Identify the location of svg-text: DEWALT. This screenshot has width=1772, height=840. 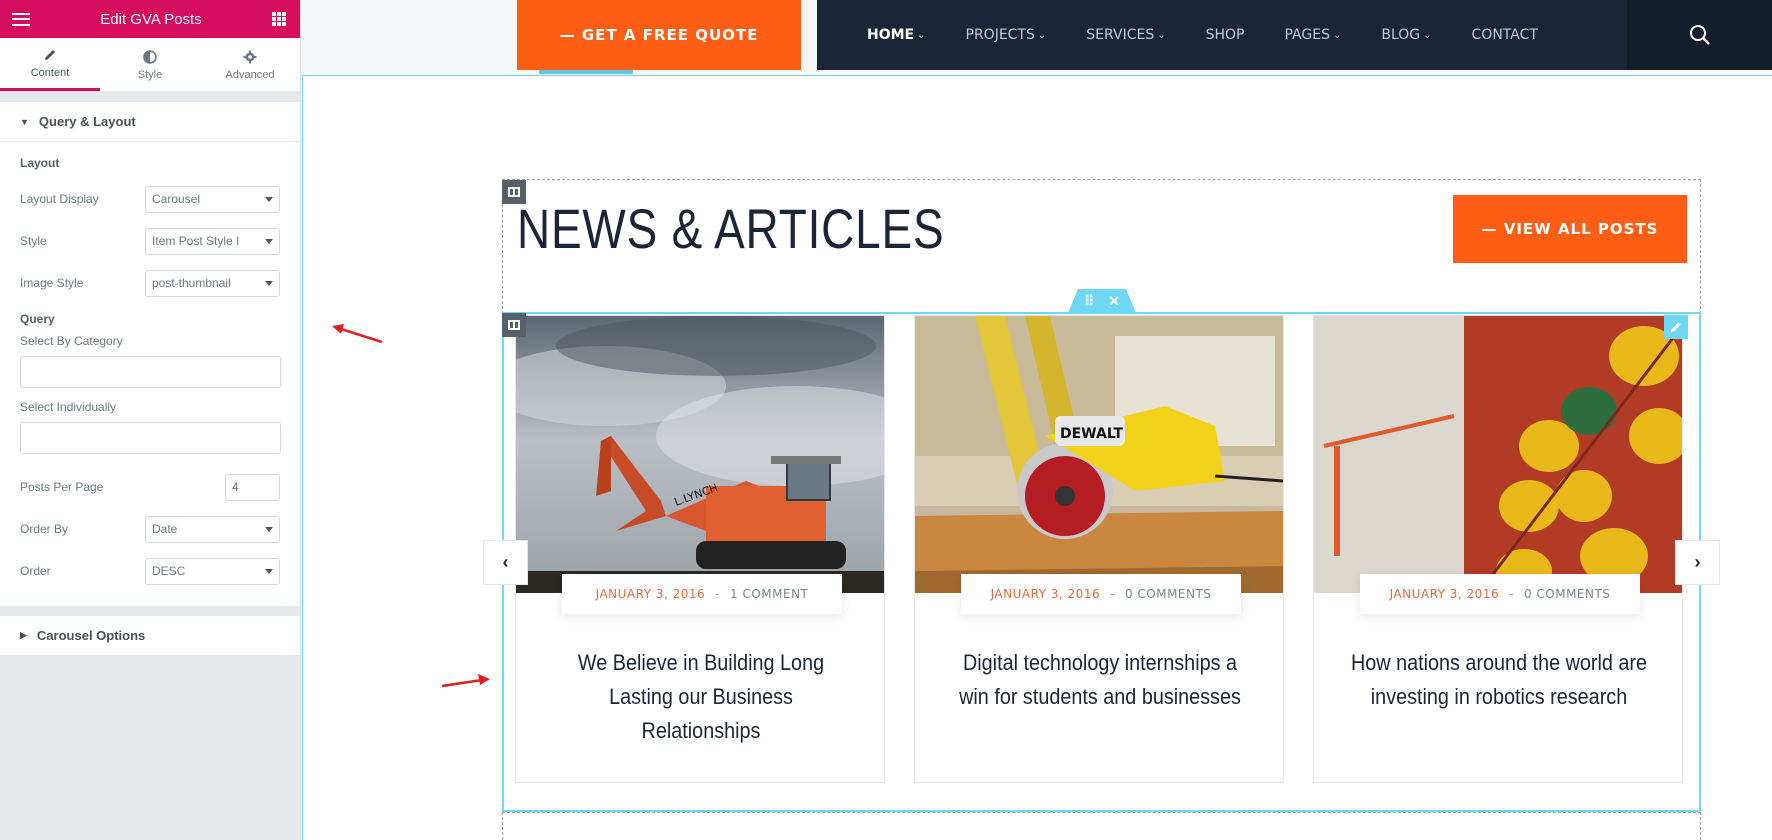
(1091, 434).